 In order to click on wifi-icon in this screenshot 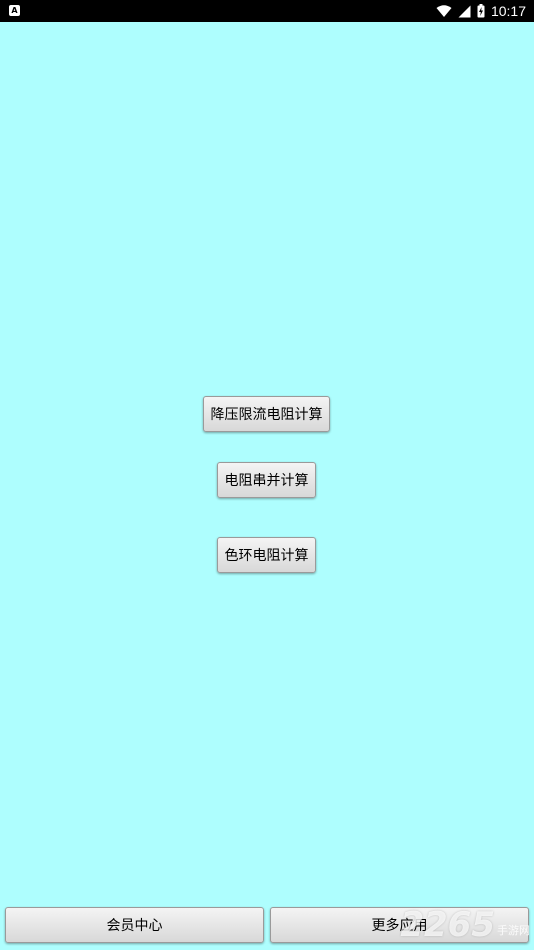, I will do `click(444, 10)`.